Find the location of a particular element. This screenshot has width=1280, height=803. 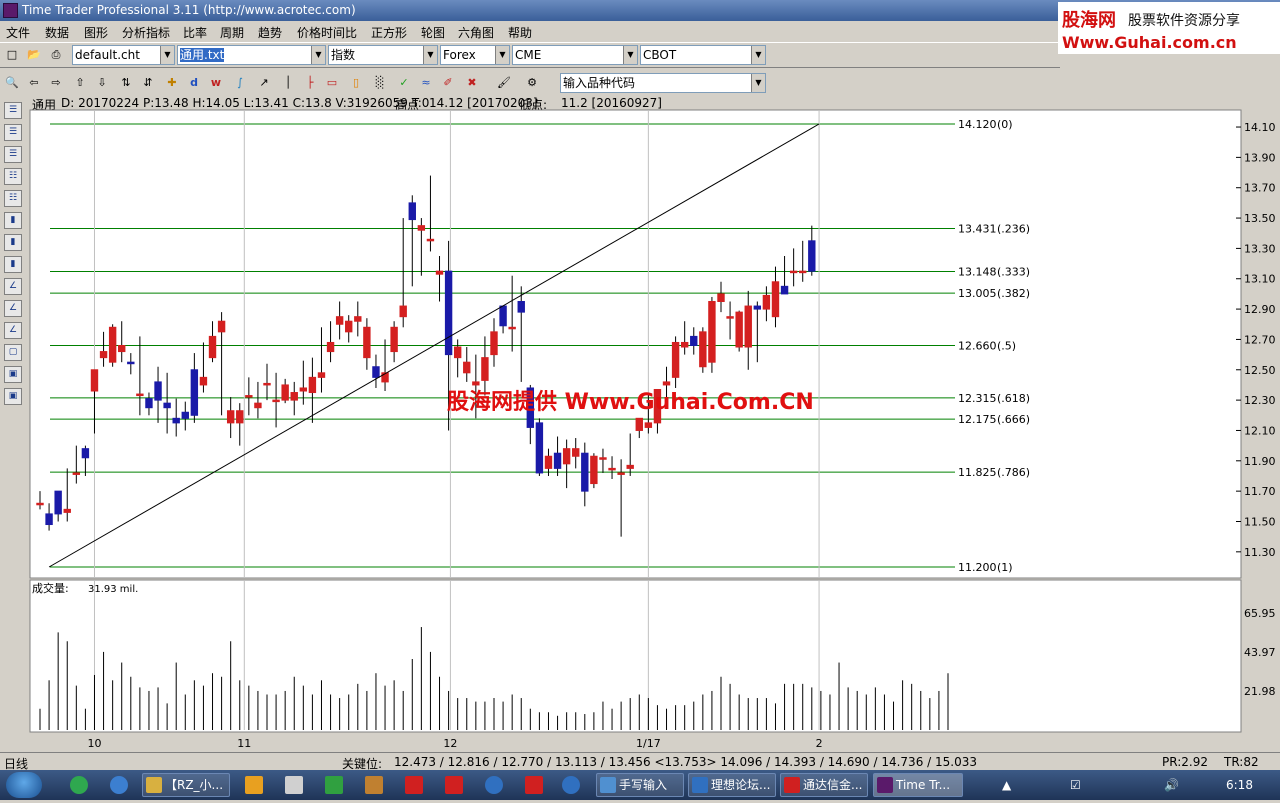

x-tick-label: 1/17 is located at coordinates (648, 743).